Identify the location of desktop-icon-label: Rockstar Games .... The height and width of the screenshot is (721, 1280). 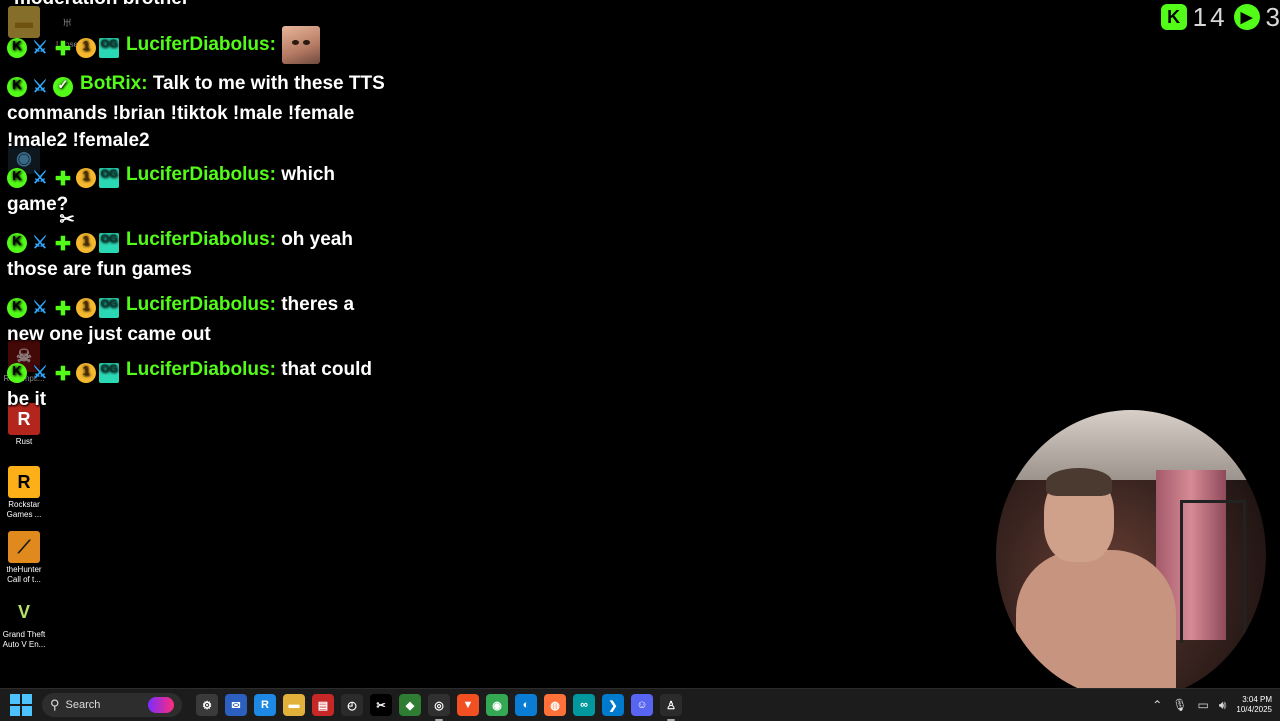
(24, 509).